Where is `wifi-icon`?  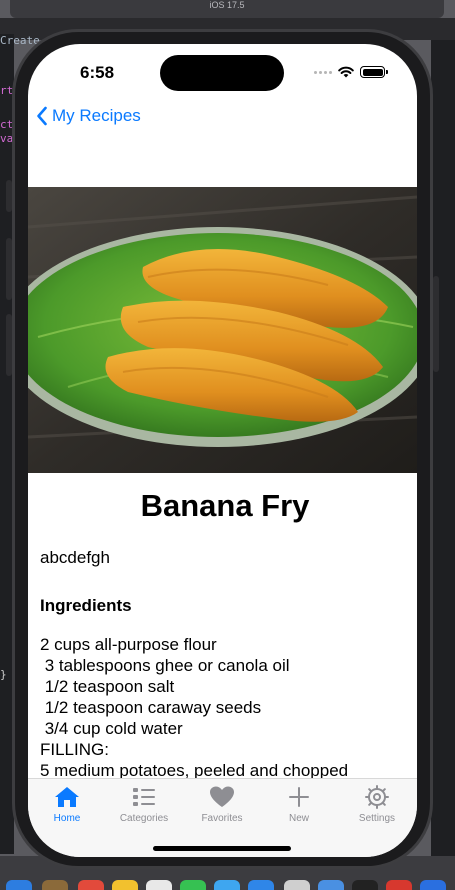 wifi-icon is located at coordinates (346, 72).